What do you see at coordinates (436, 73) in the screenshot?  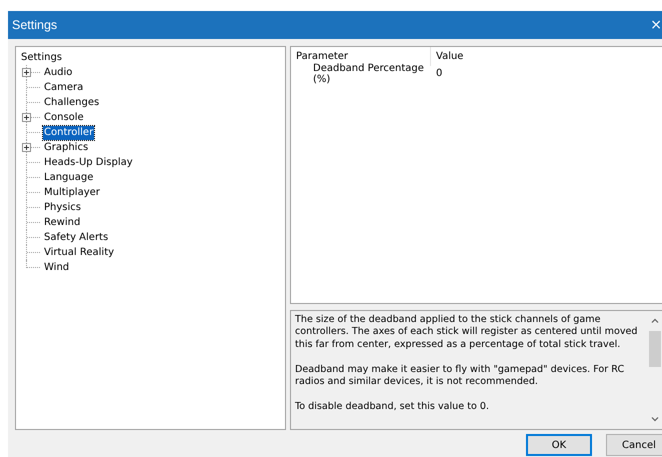 I see `table-cell: 0` at bounding box center [436, 73].